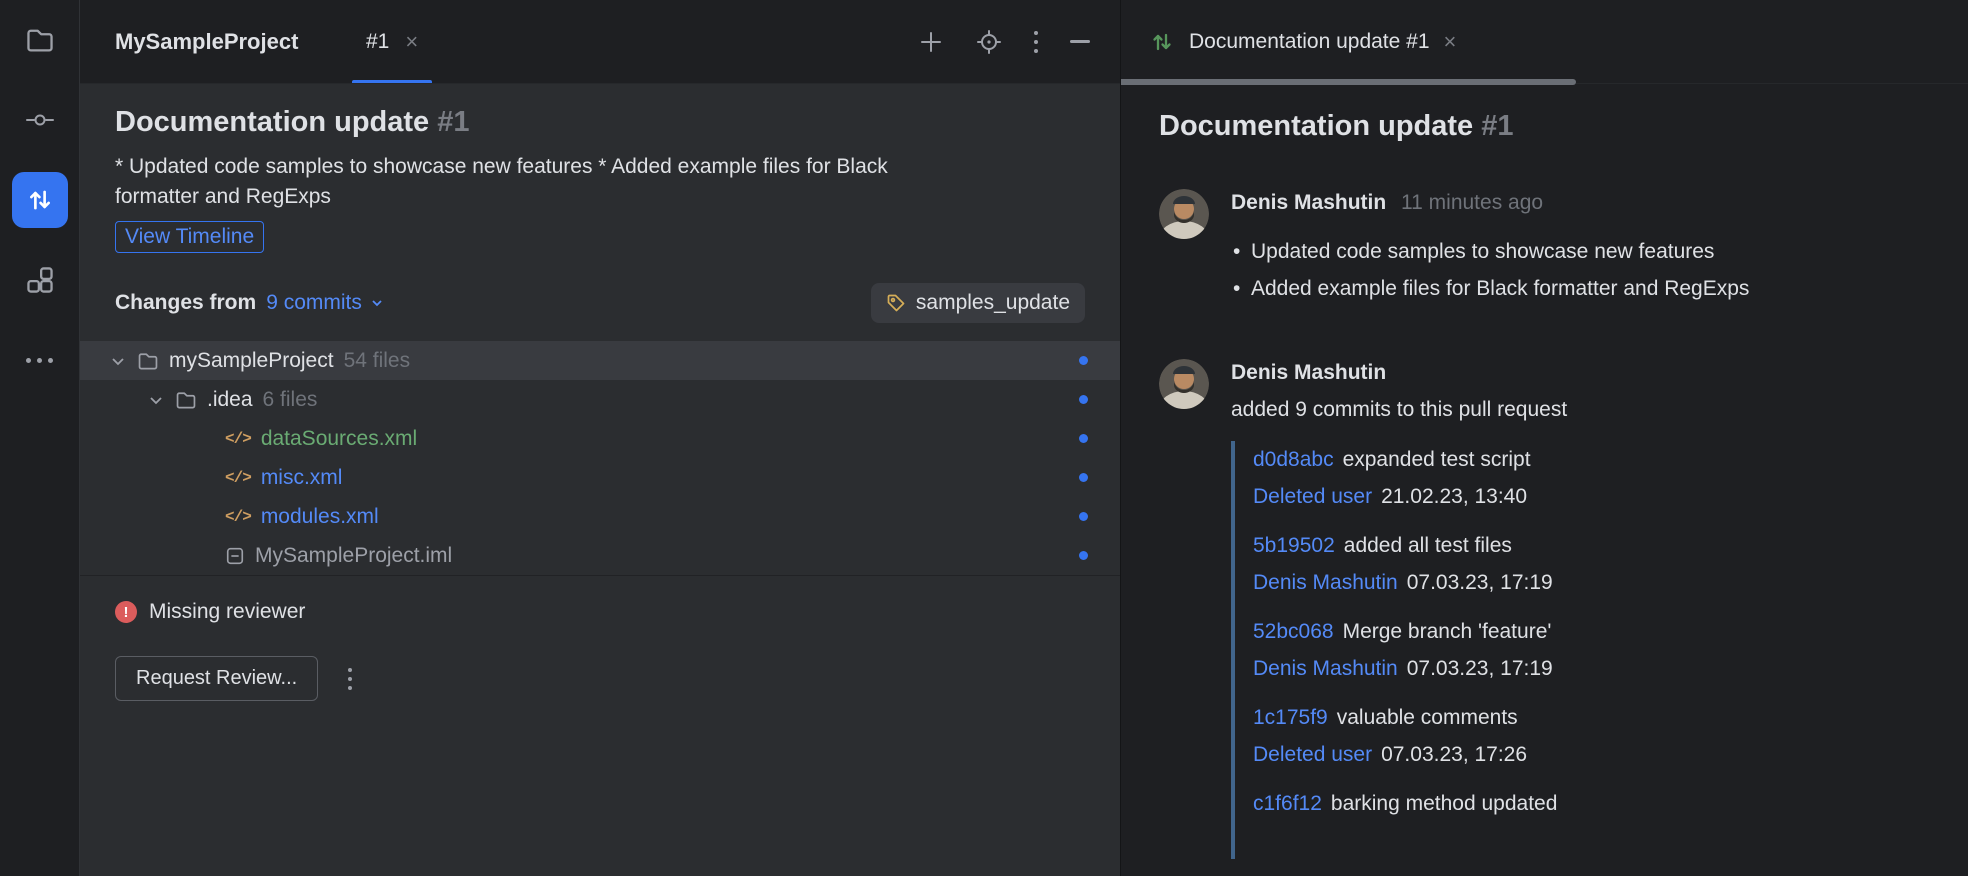  I want to click on pr-title: Documentation update #1, so click(600, 122).